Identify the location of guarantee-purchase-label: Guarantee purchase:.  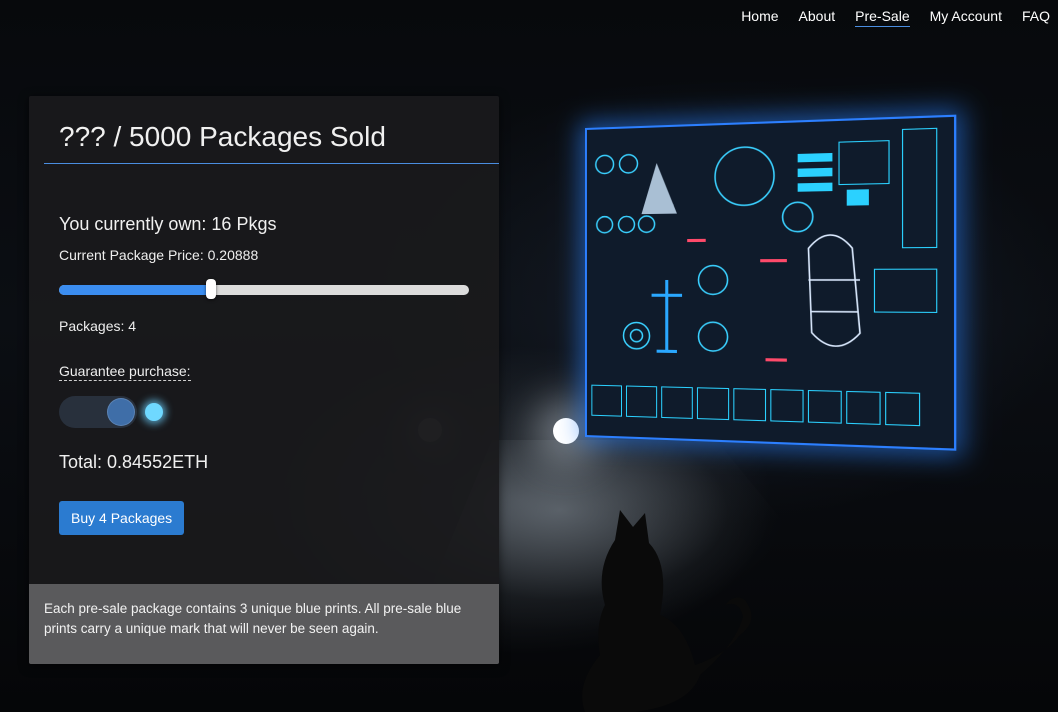
(125, 372).